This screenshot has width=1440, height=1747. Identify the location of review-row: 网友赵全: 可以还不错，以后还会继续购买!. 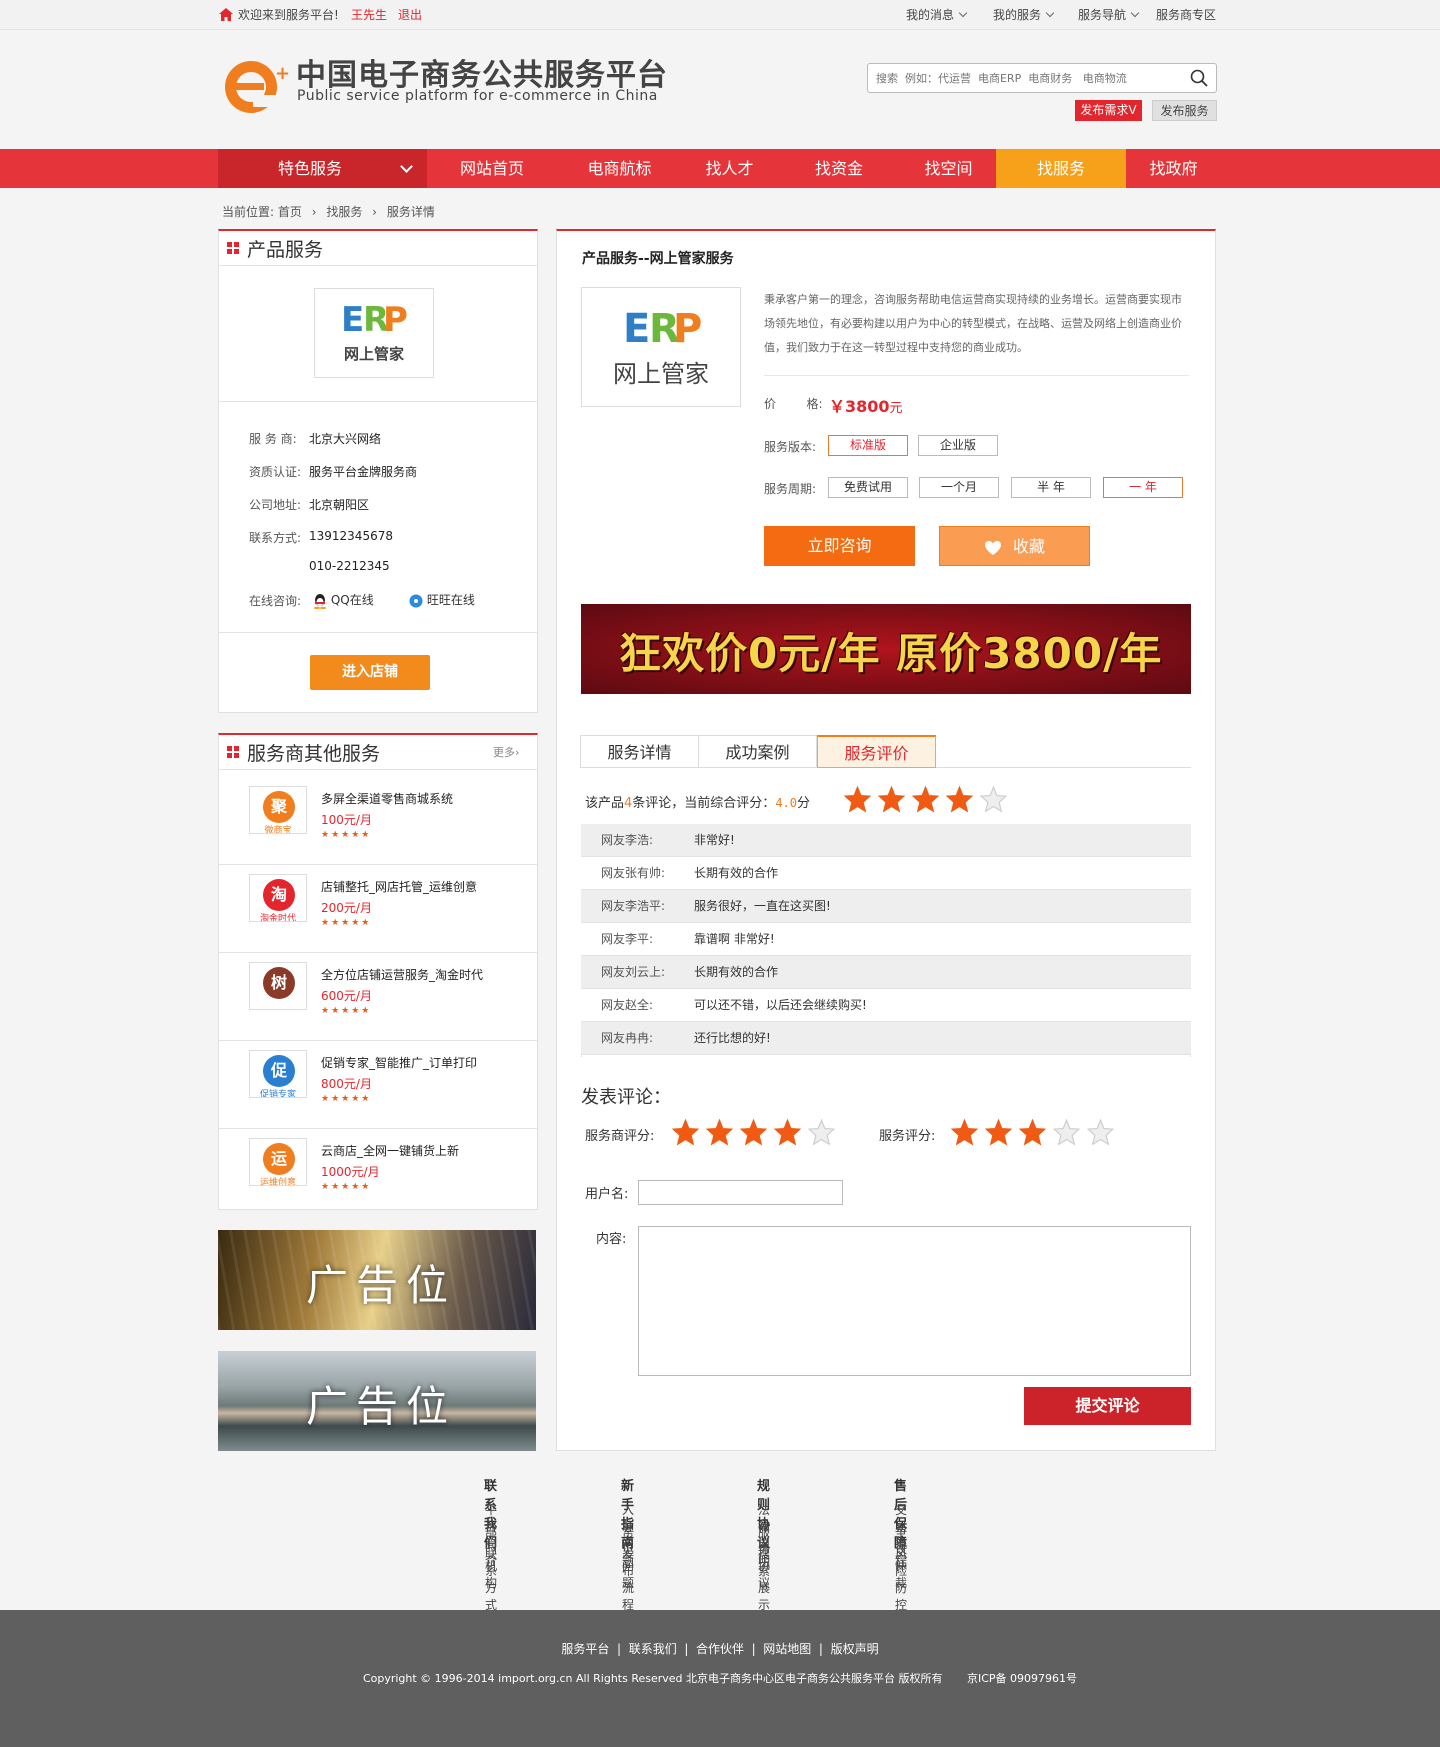
(886, 1005).